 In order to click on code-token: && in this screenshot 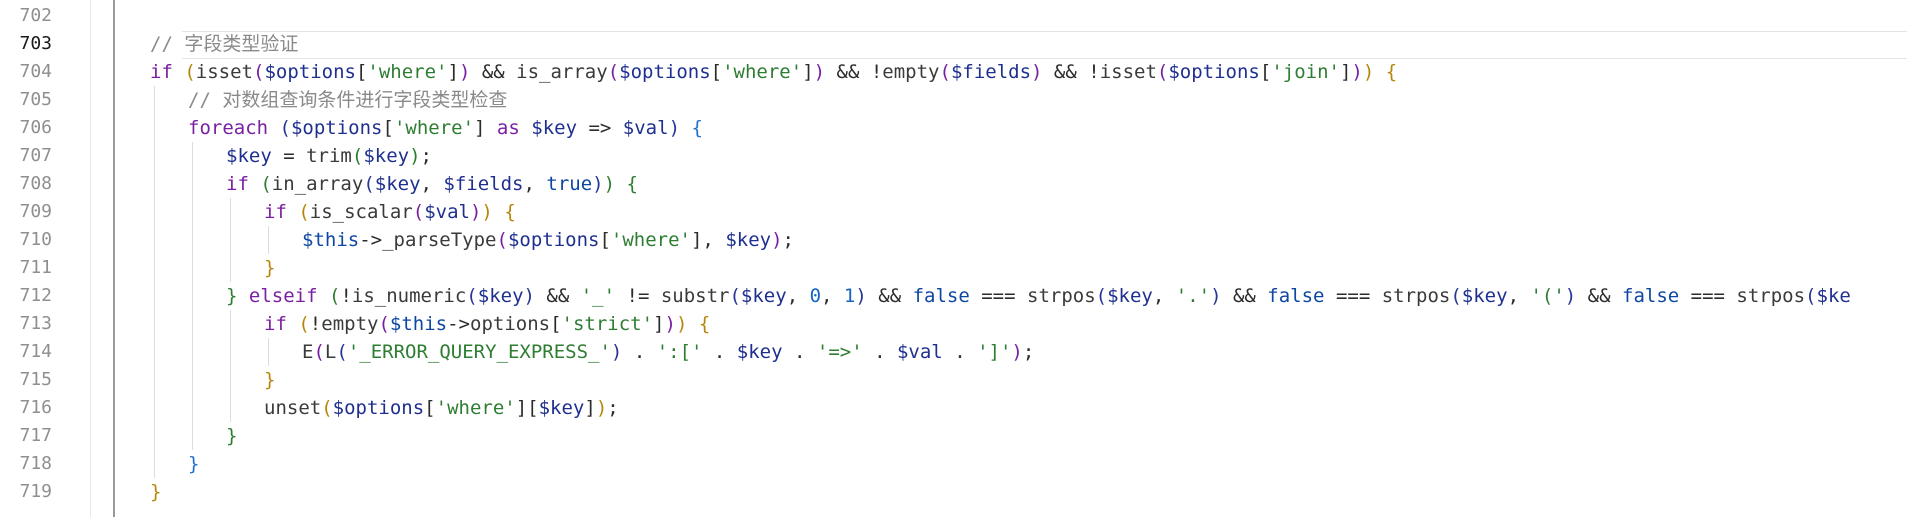, I will do `click(1244, 296)`.